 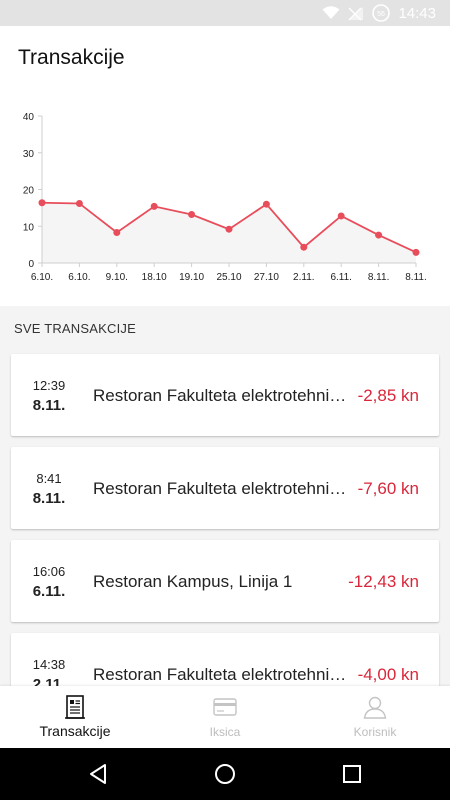 I want to click on x-tick-label: 19.10, so click(x=191, y=277).